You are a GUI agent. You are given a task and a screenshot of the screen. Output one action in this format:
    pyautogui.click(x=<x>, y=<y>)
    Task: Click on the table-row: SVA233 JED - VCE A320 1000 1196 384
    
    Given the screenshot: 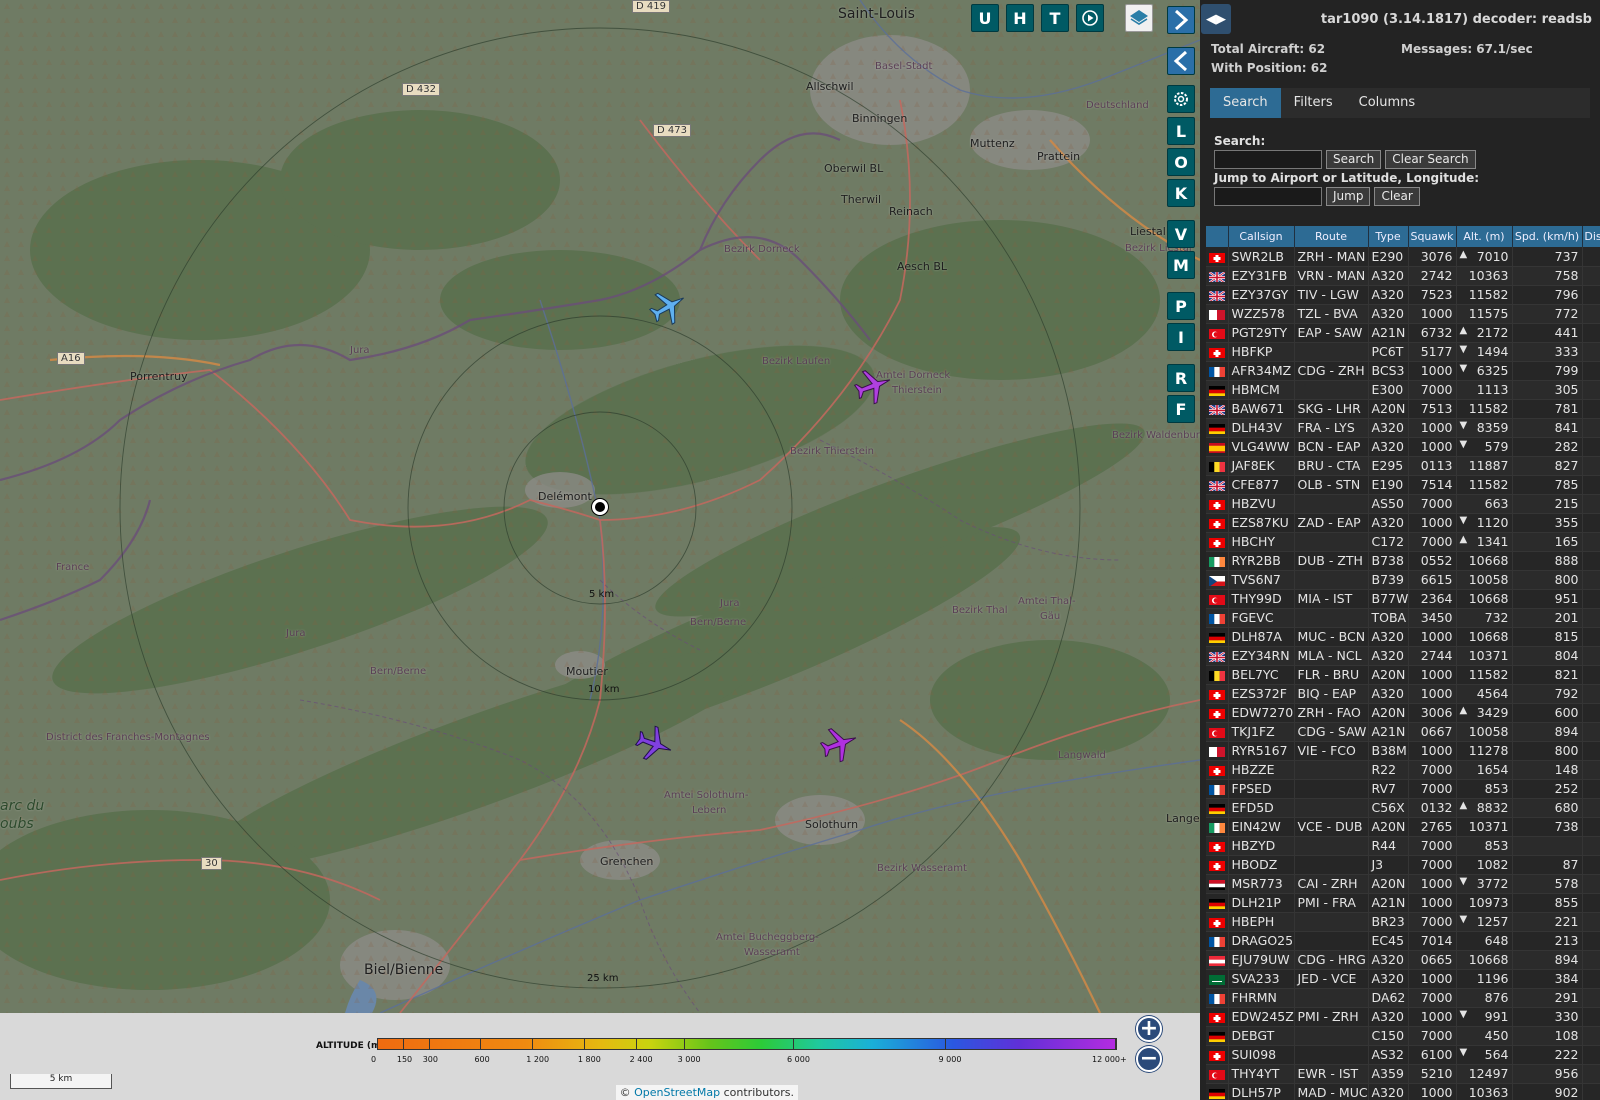 What is the action you would take?
    pyautogui.click(x=1403, y=979)
    